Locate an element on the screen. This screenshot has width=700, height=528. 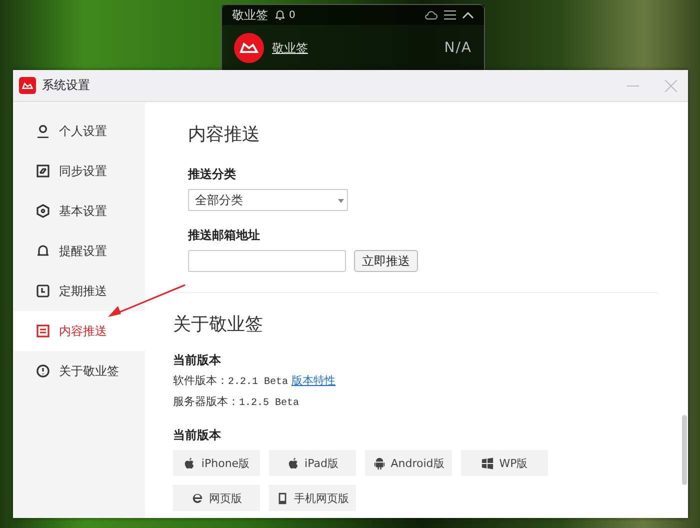
software-version-text: 软件版本：2.2.1 Beta is located at coordinates (230, 380).